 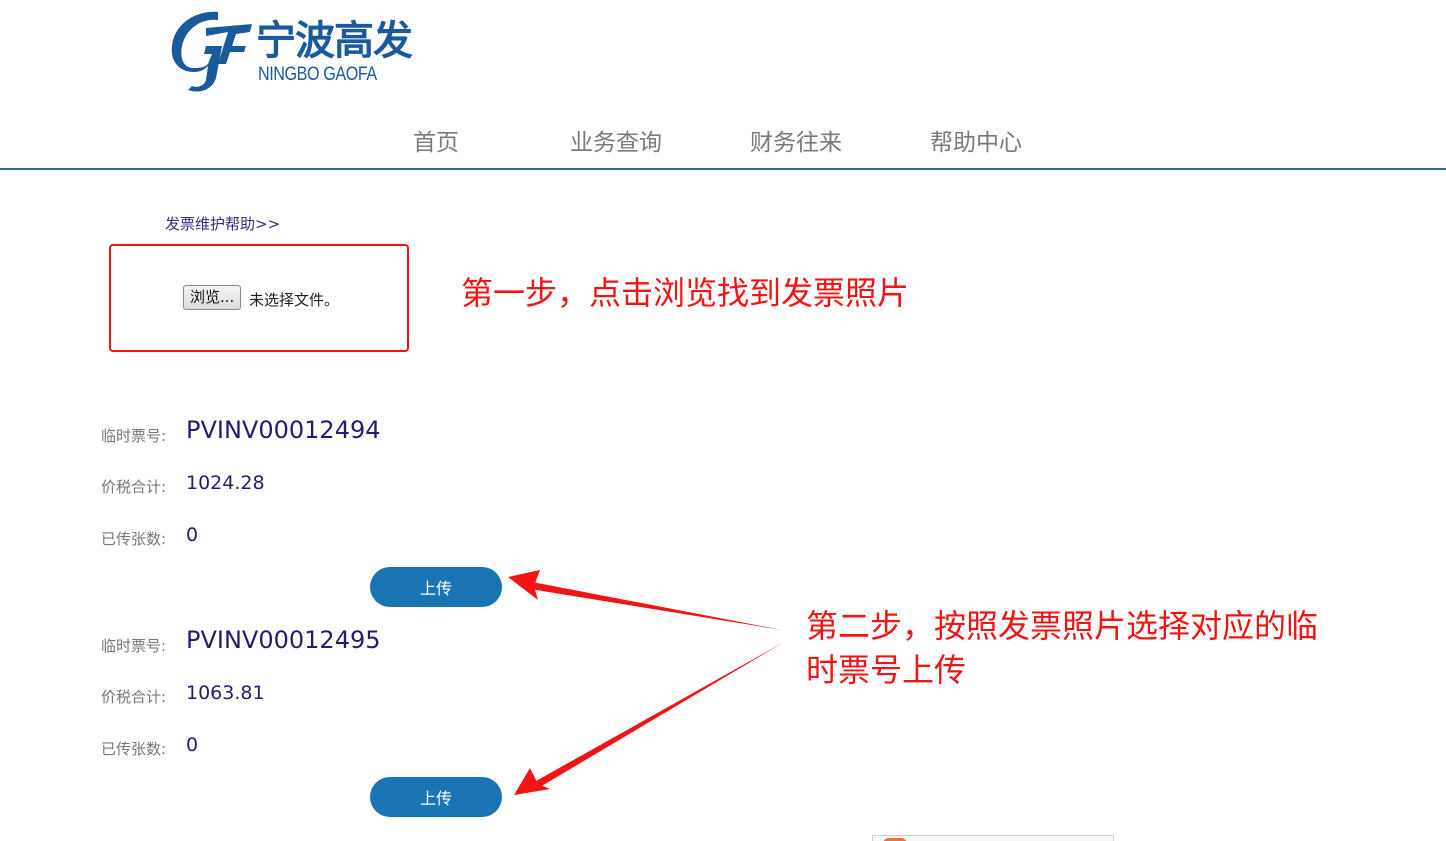 What do you see at coordinates (1062, 648) in the screenshot?
I see `step2-annotation: 第二步，按照发票照片选择对应的临时票号上传` at bounding box center [1062, 648].